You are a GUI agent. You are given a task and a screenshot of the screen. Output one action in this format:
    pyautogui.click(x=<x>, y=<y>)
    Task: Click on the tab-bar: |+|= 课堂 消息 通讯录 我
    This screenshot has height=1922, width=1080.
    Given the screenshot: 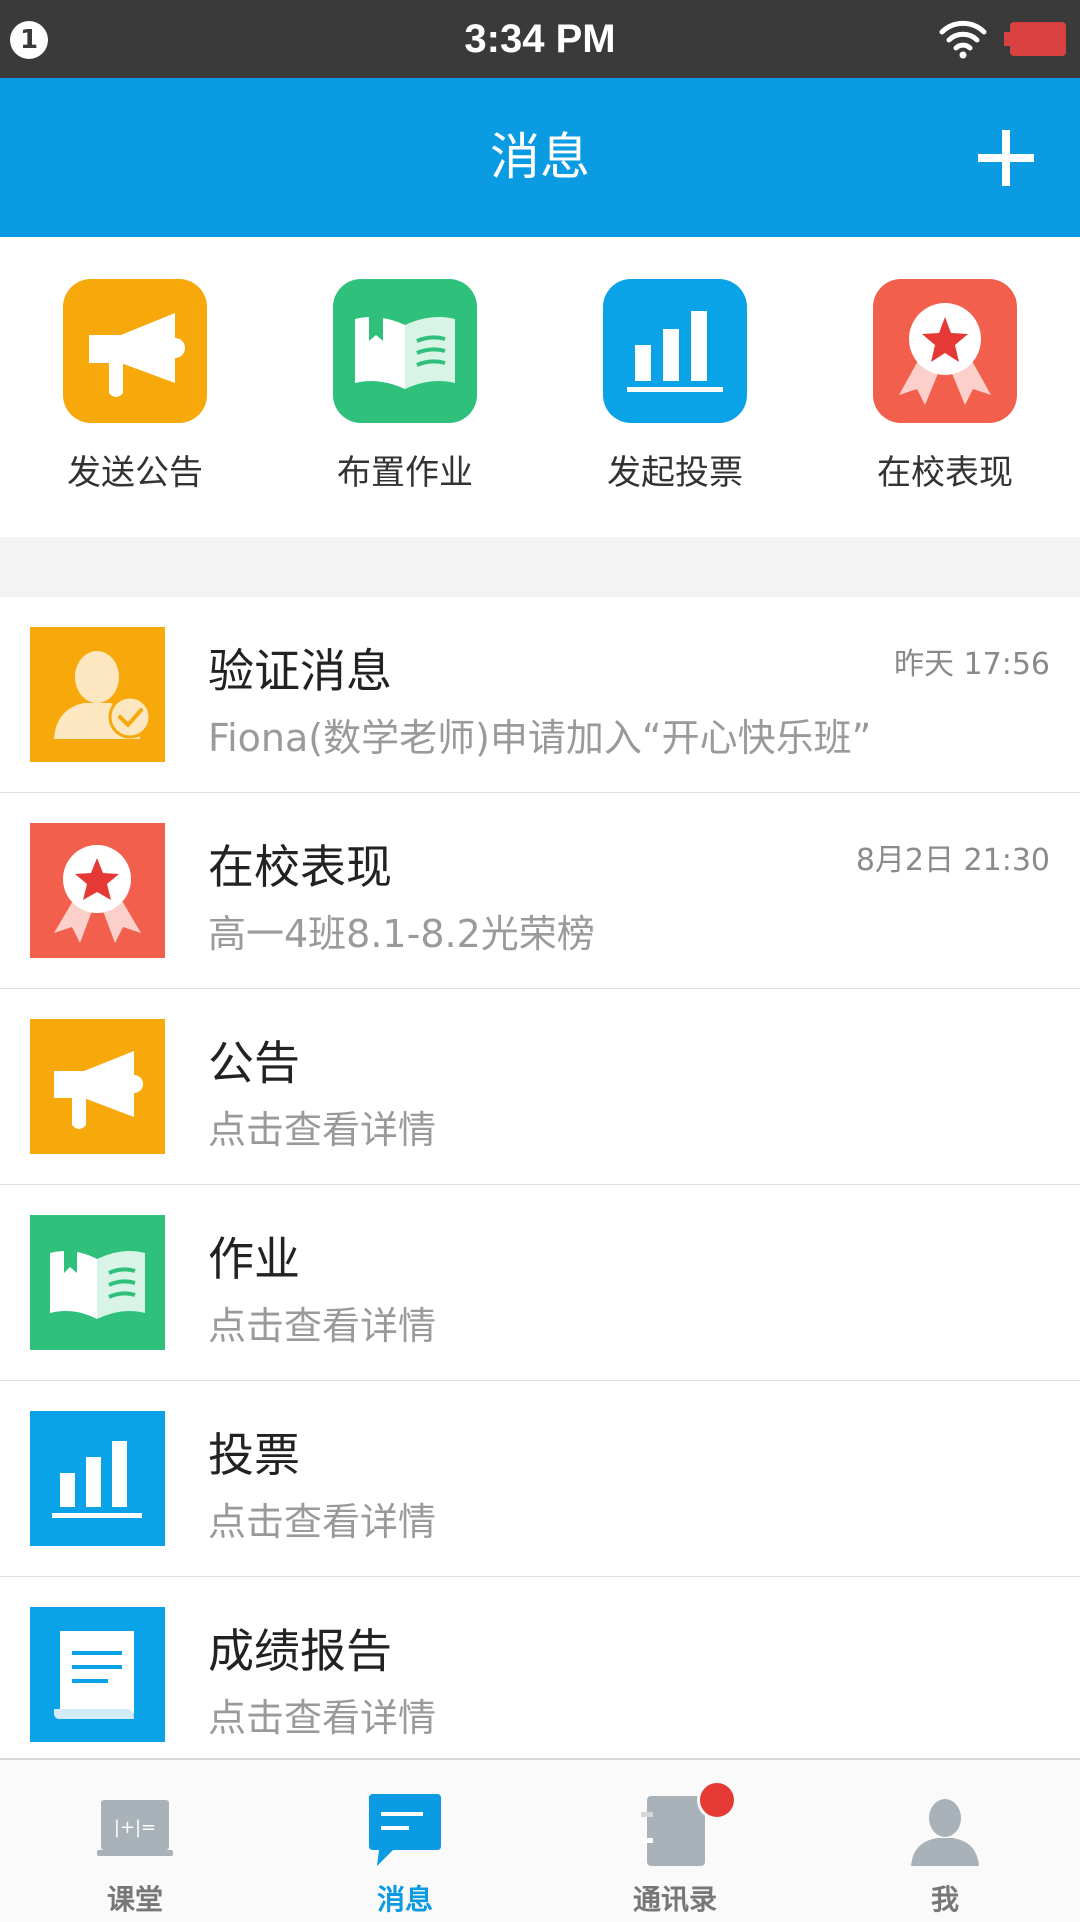 What is the action you would take?
    pyautogui.click(x=540, y=1840)
    